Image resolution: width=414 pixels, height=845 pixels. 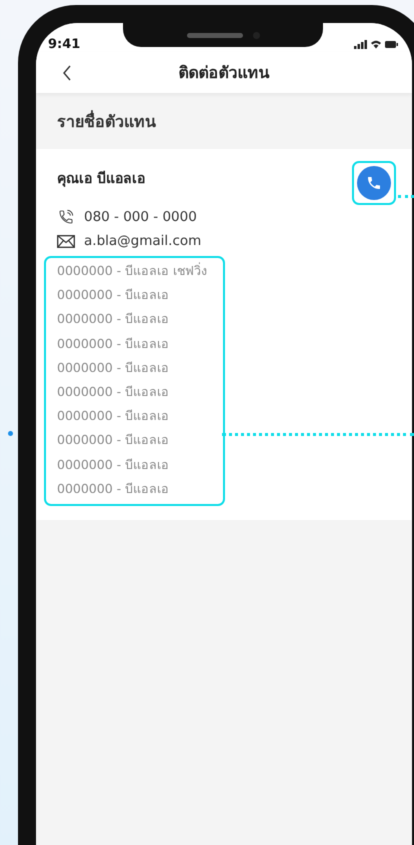 What do you see at coordinates (406, 196) in the screenshot?
I see `leader-line` at bounding box center [406, 196].